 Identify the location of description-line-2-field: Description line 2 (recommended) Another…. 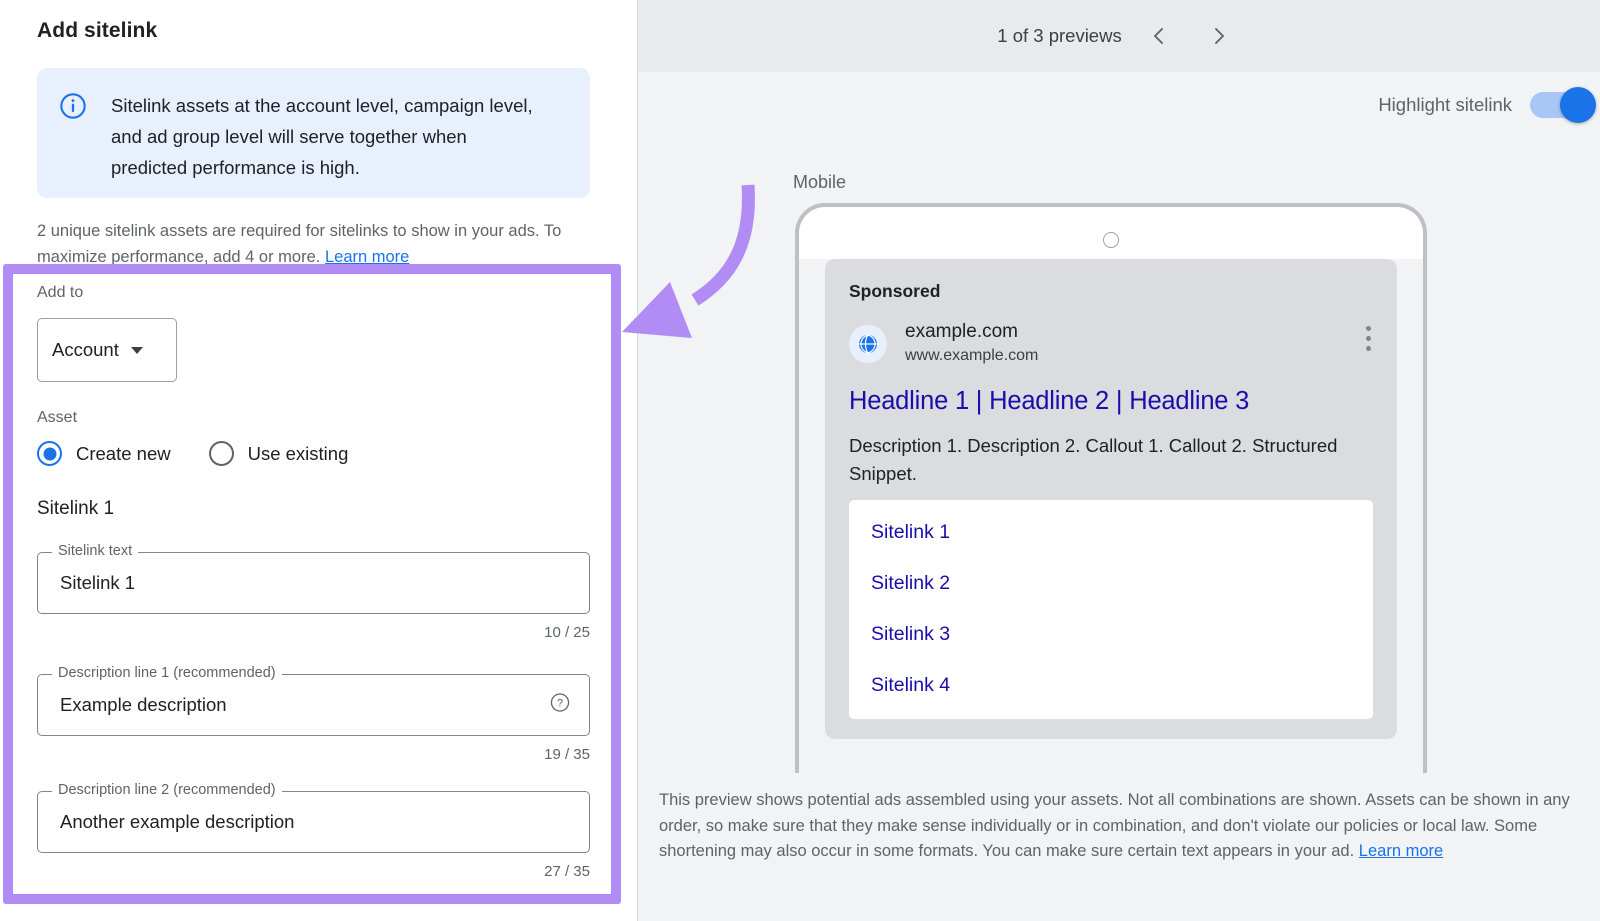
(313, 817).